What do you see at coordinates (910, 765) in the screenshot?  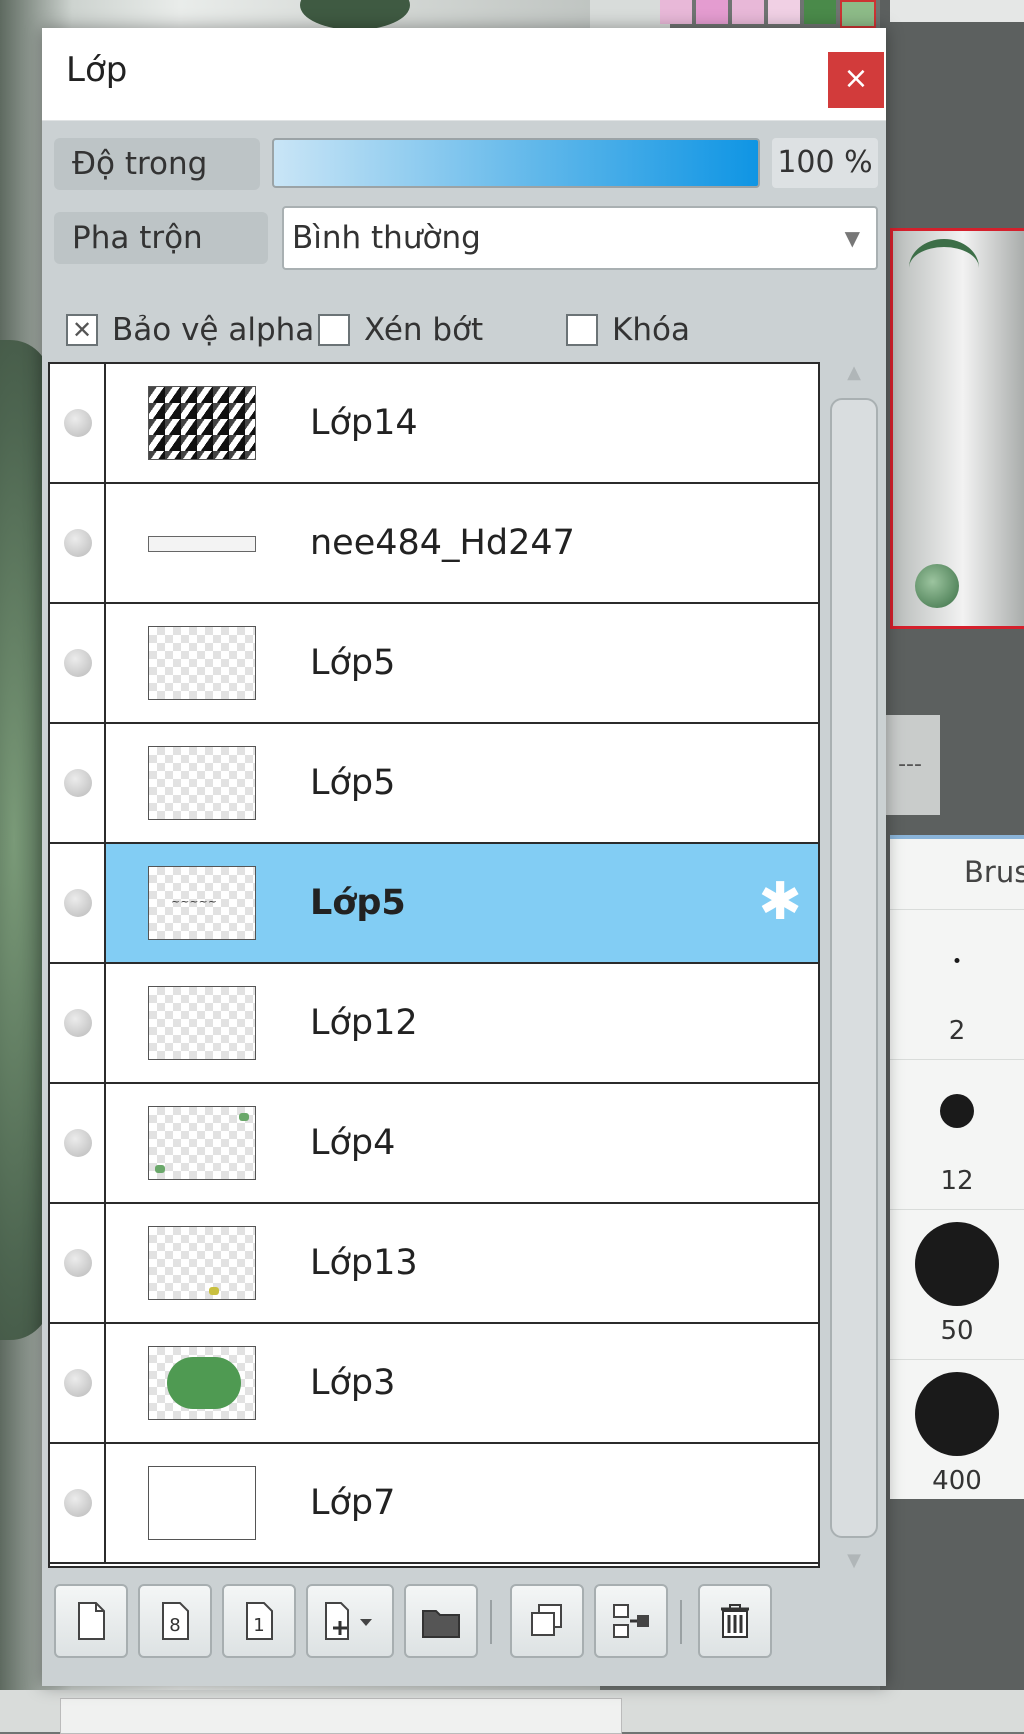 I see `dock-more-icon: ---` at bounding box center [910, 765].